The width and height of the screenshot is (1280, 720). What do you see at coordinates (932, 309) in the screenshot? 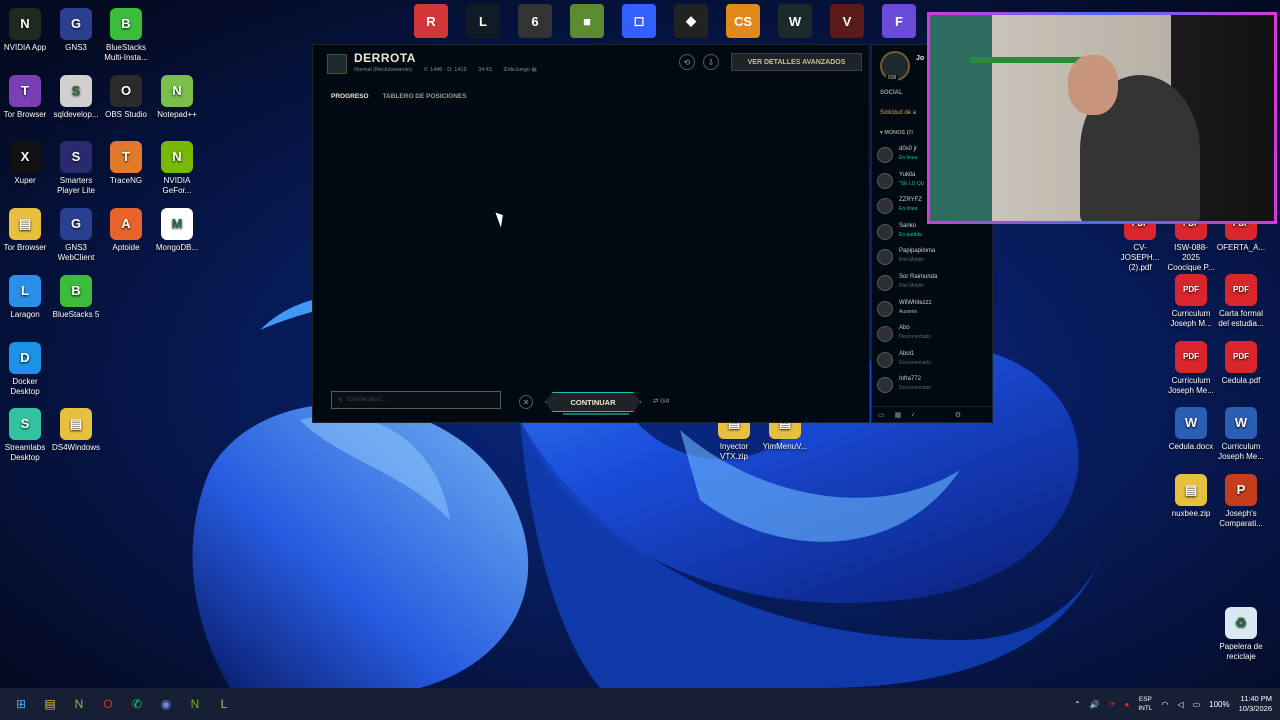
I see `friend-row: WilWhitezzz Ausente` at bounding box center [932, 309].